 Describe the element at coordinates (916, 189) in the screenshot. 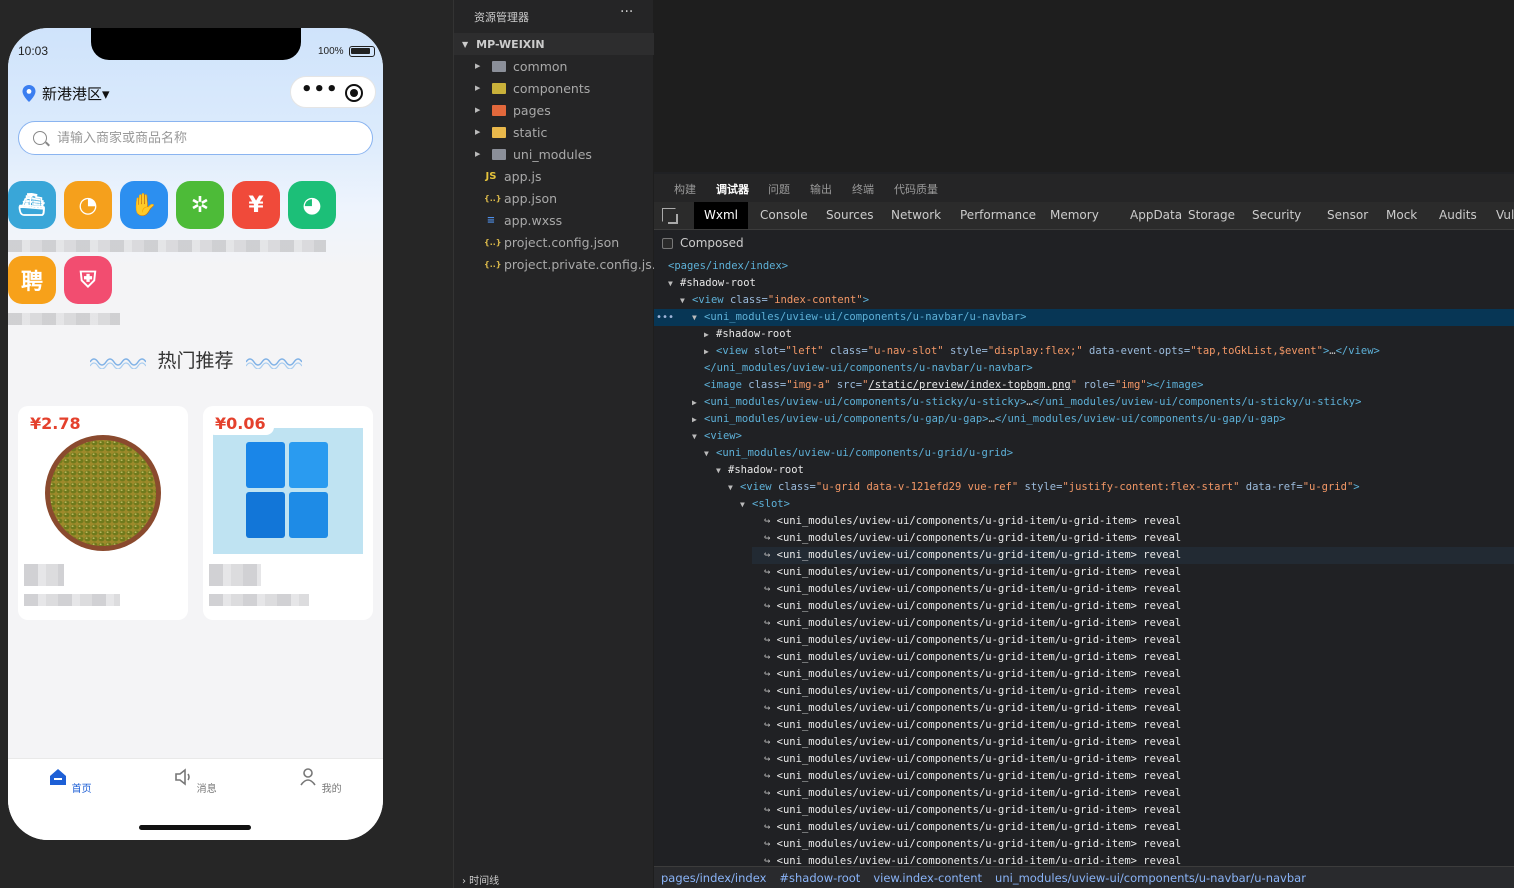

I see `panel-tab: 代码质量` at that location.